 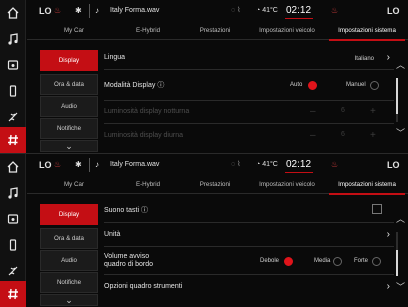 What do you see at coordinates (249, 211) in the screenshot?
I see `suono-tasti-row: Suono tasti ⓘ` at bounding box center [249, 211].